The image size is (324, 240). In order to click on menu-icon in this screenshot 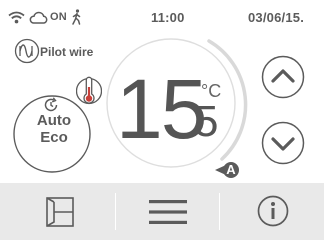, I will do `click(168, 212)`.